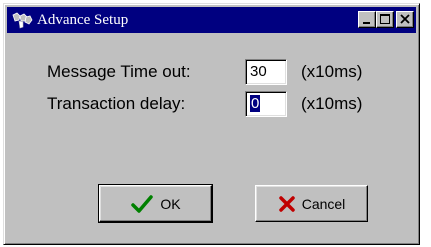  I want to click on app-icon, so click(22, 20).